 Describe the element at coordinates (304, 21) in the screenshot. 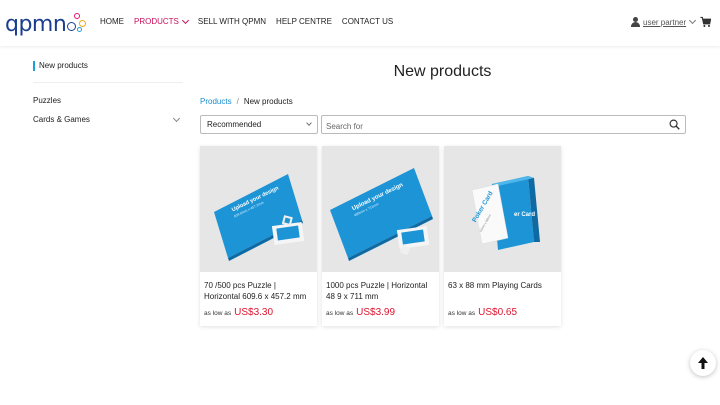

I see `nav-help-centre: HELP CENTRE` at that location.